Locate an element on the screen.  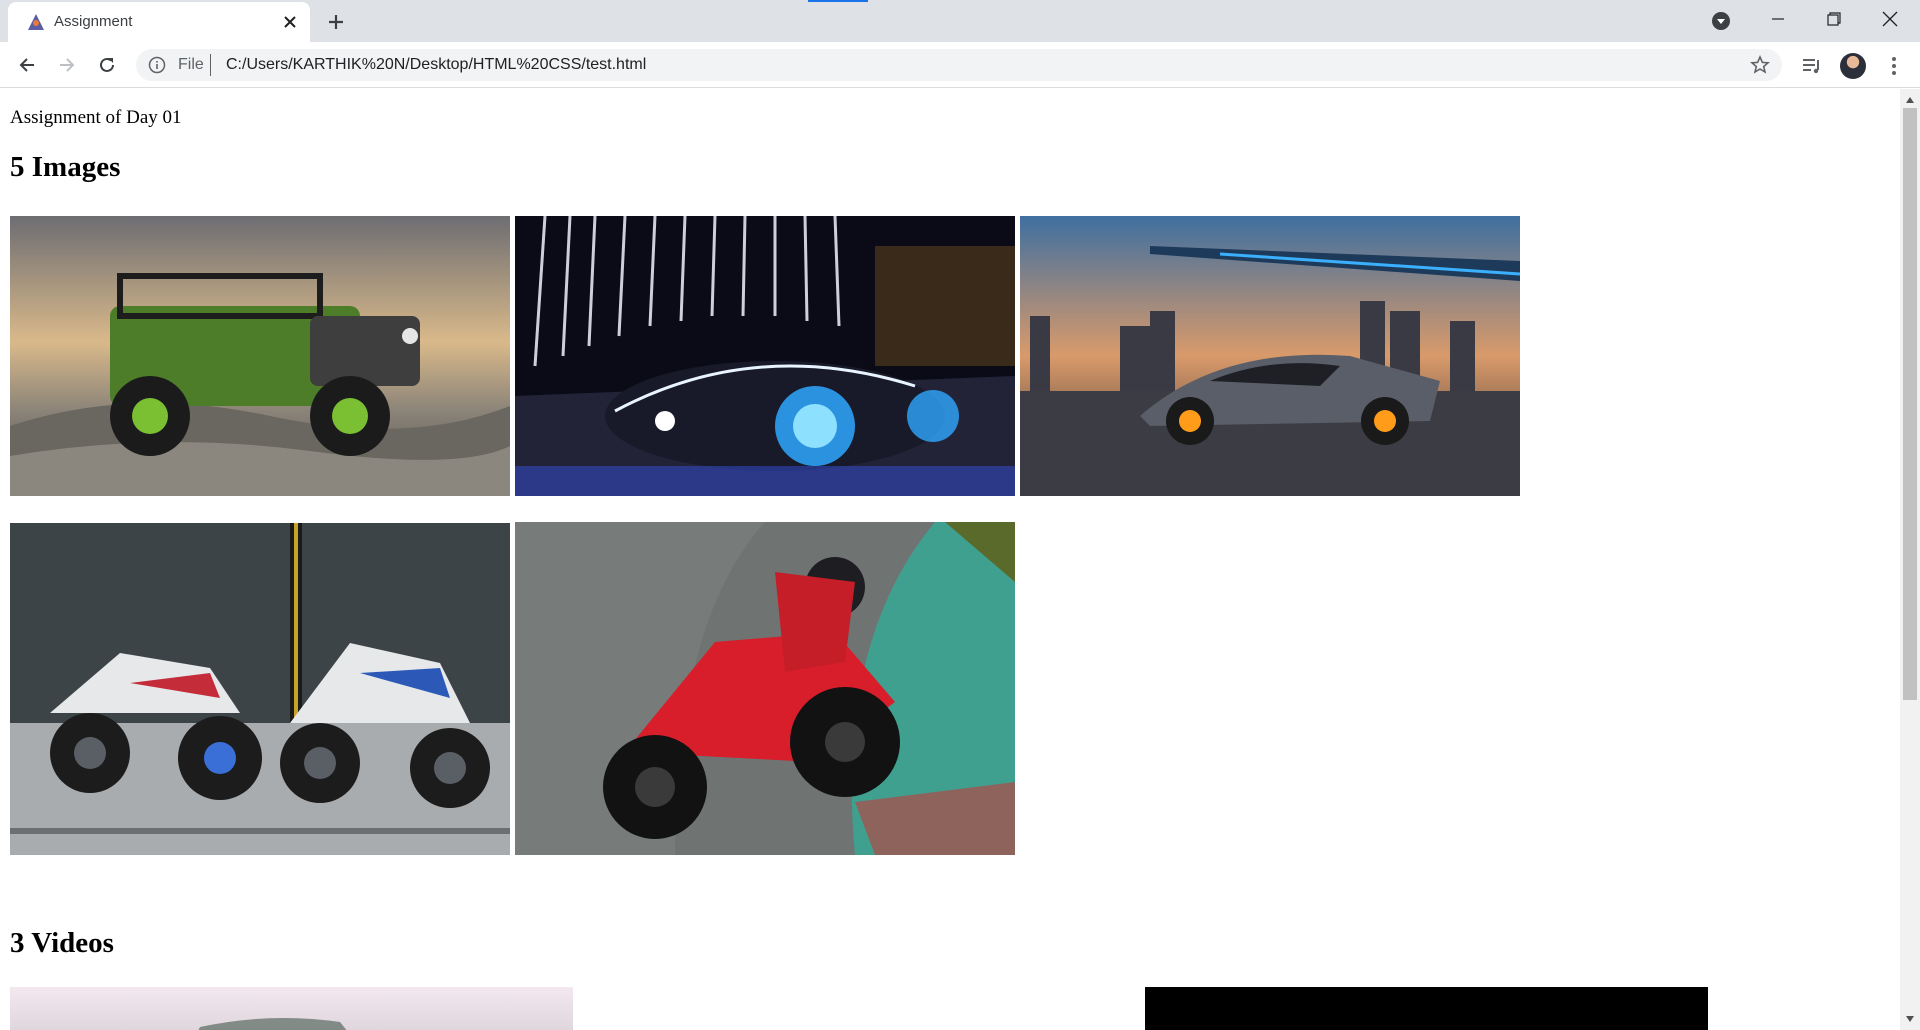
image-supercar is located at coordinates (1270, 356).